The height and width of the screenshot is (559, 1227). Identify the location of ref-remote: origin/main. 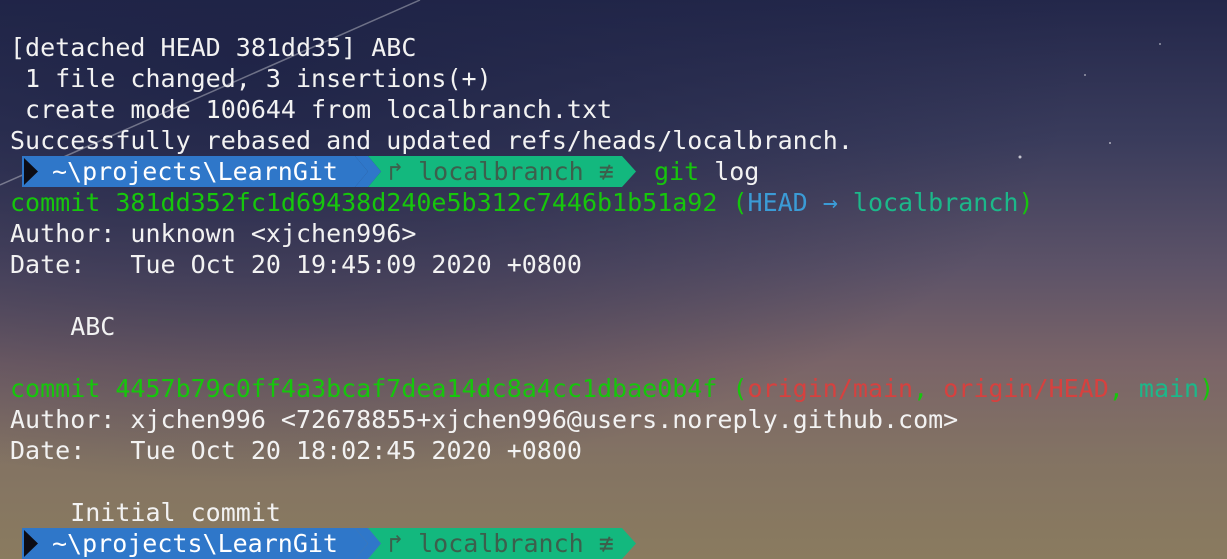
(830, 388).